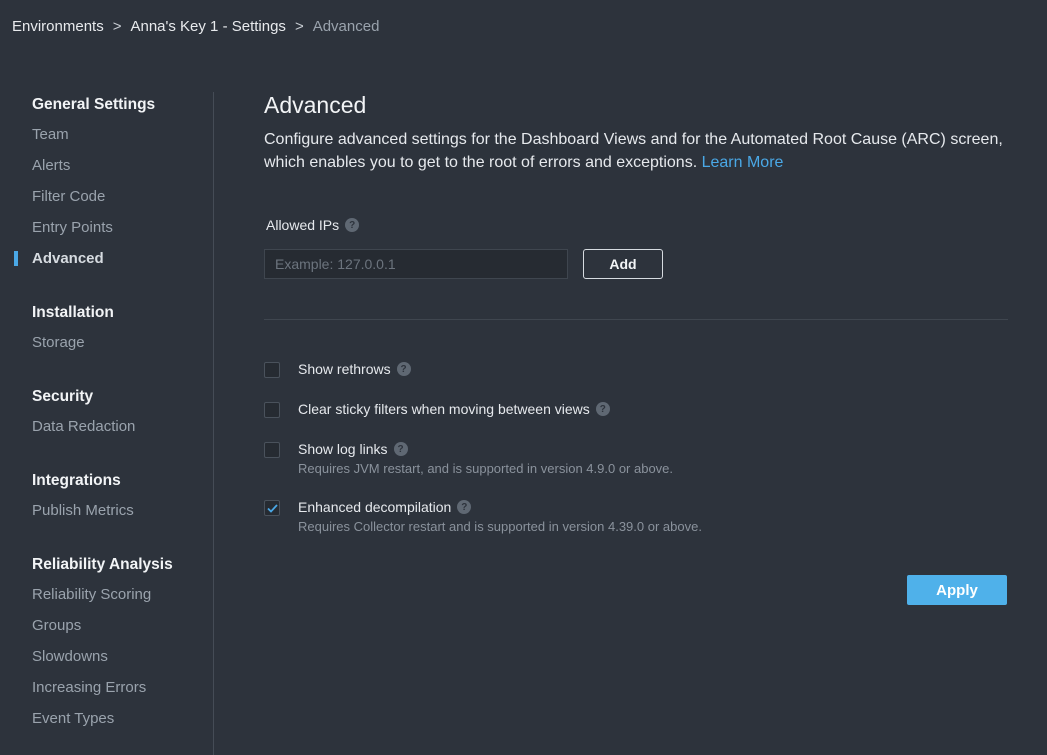  What do you see at coordinates (315, 105) in the screenshot?
I see `page-title: Advanced` at bounding box center [315, 105].